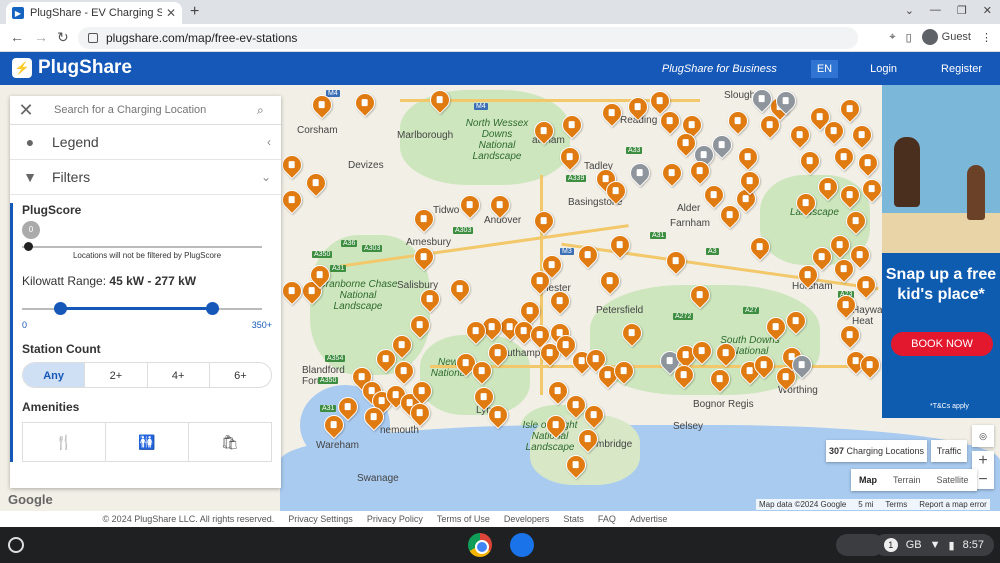 The height and width of the screenshot is (563, 1000). What do you see at coordinates (171, 13) in the screenshot?
I see `close-tab-icon: ✕` at bounding box center [171, 13].